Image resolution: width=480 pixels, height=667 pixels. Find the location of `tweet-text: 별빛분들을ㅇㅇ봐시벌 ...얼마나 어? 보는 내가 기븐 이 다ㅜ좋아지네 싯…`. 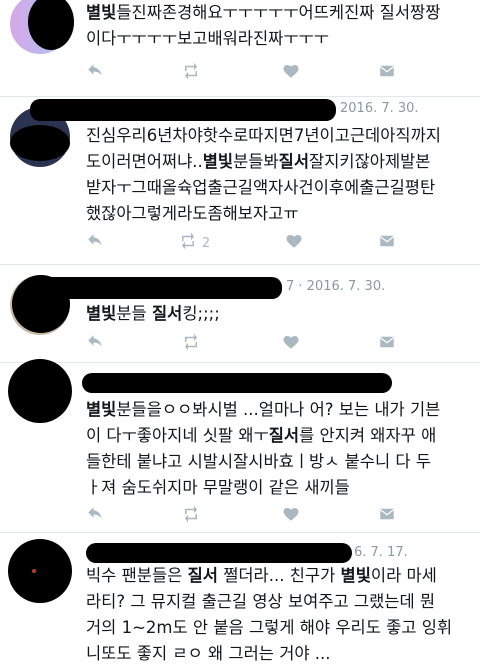

tweet-text: 별빛분들을ㅇㅇ봐시벌 ...얼마나 어? 보는 내가 기븐 이 다ㅜ좋아지네 싯… is located at coordinates (277, 449).